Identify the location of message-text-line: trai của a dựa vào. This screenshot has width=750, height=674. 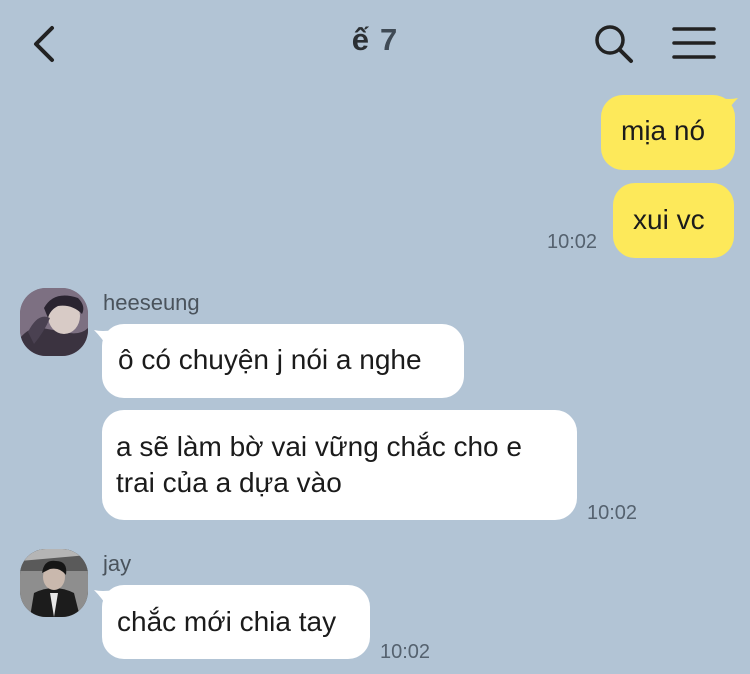
(229, 482).